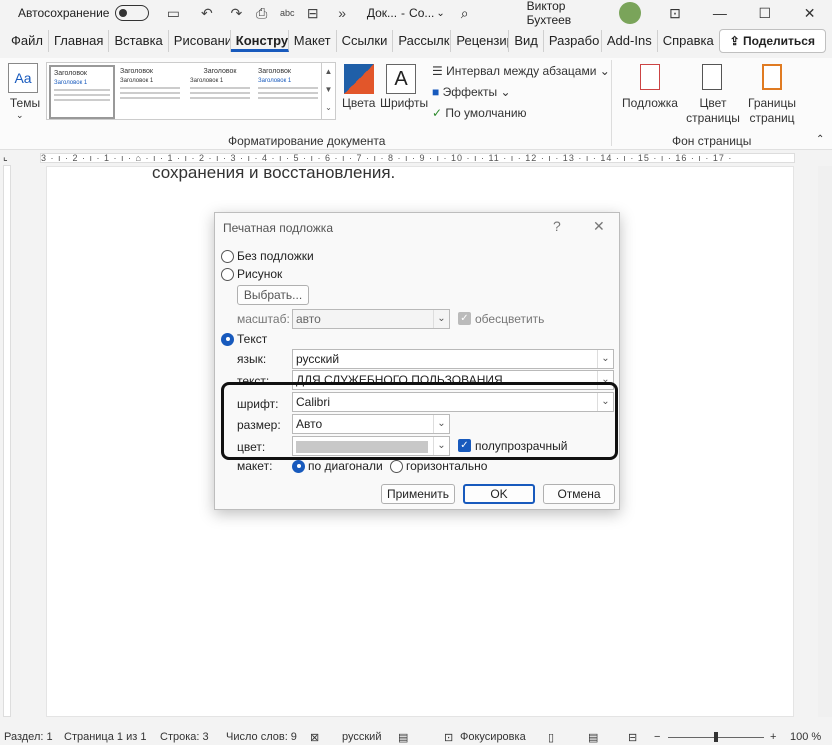 Image resolution: width=832 pixels, height=745 pixels. What do you see at coordinates (312, 13) in the screenshot?
I see `customize-icon: ⊟` at bounding box center [312, 13].